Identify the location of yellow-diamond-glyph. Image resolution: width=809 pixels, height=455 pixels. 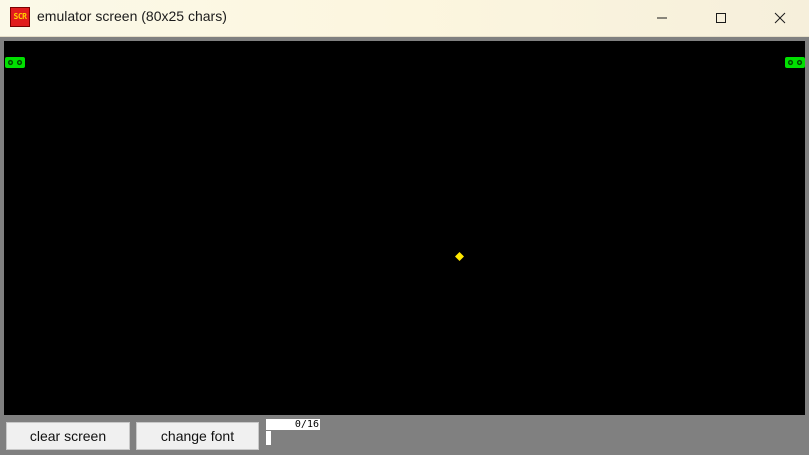
(459, 256).